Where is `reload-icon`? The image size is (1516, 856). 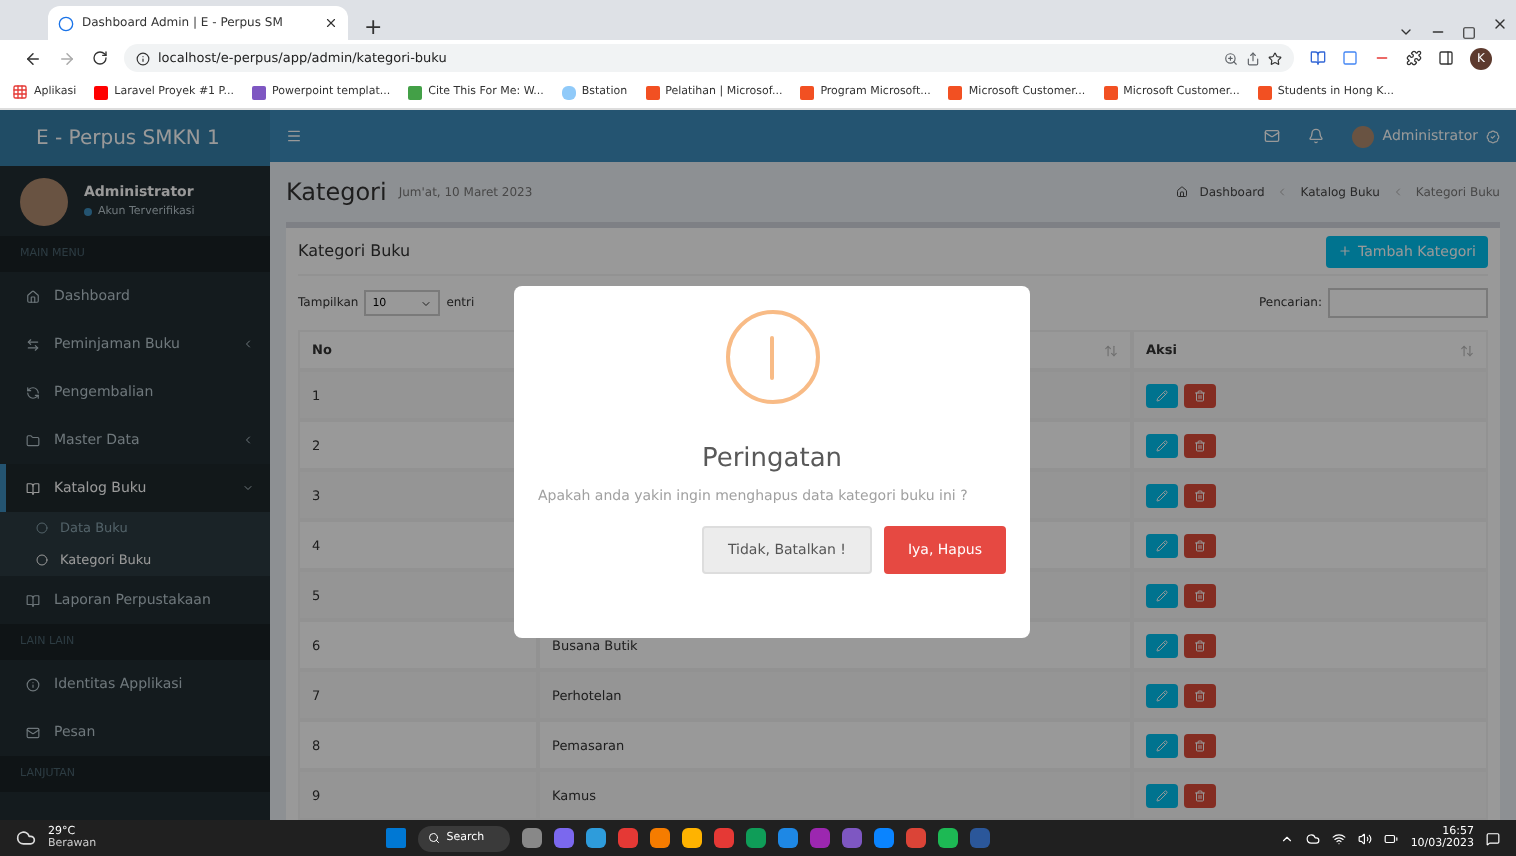 reload-icon is located at coordinates (100, 58).